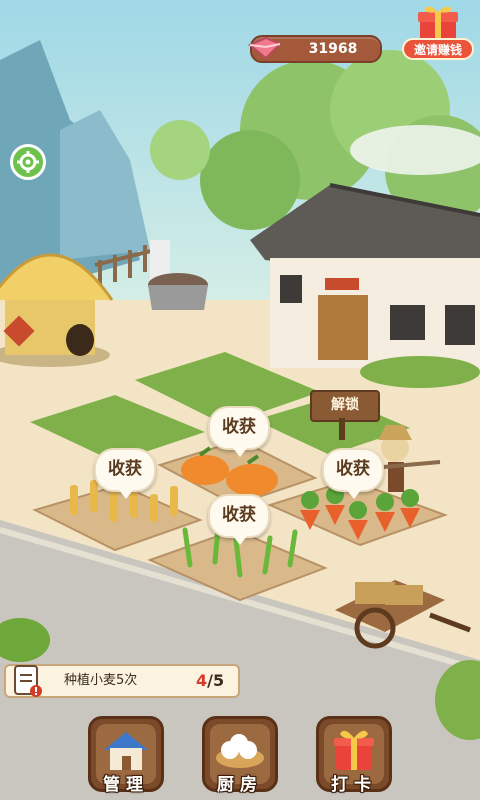 The image size is (480, 800). I want to click on task-progress-current: 4, so click(202, 680).